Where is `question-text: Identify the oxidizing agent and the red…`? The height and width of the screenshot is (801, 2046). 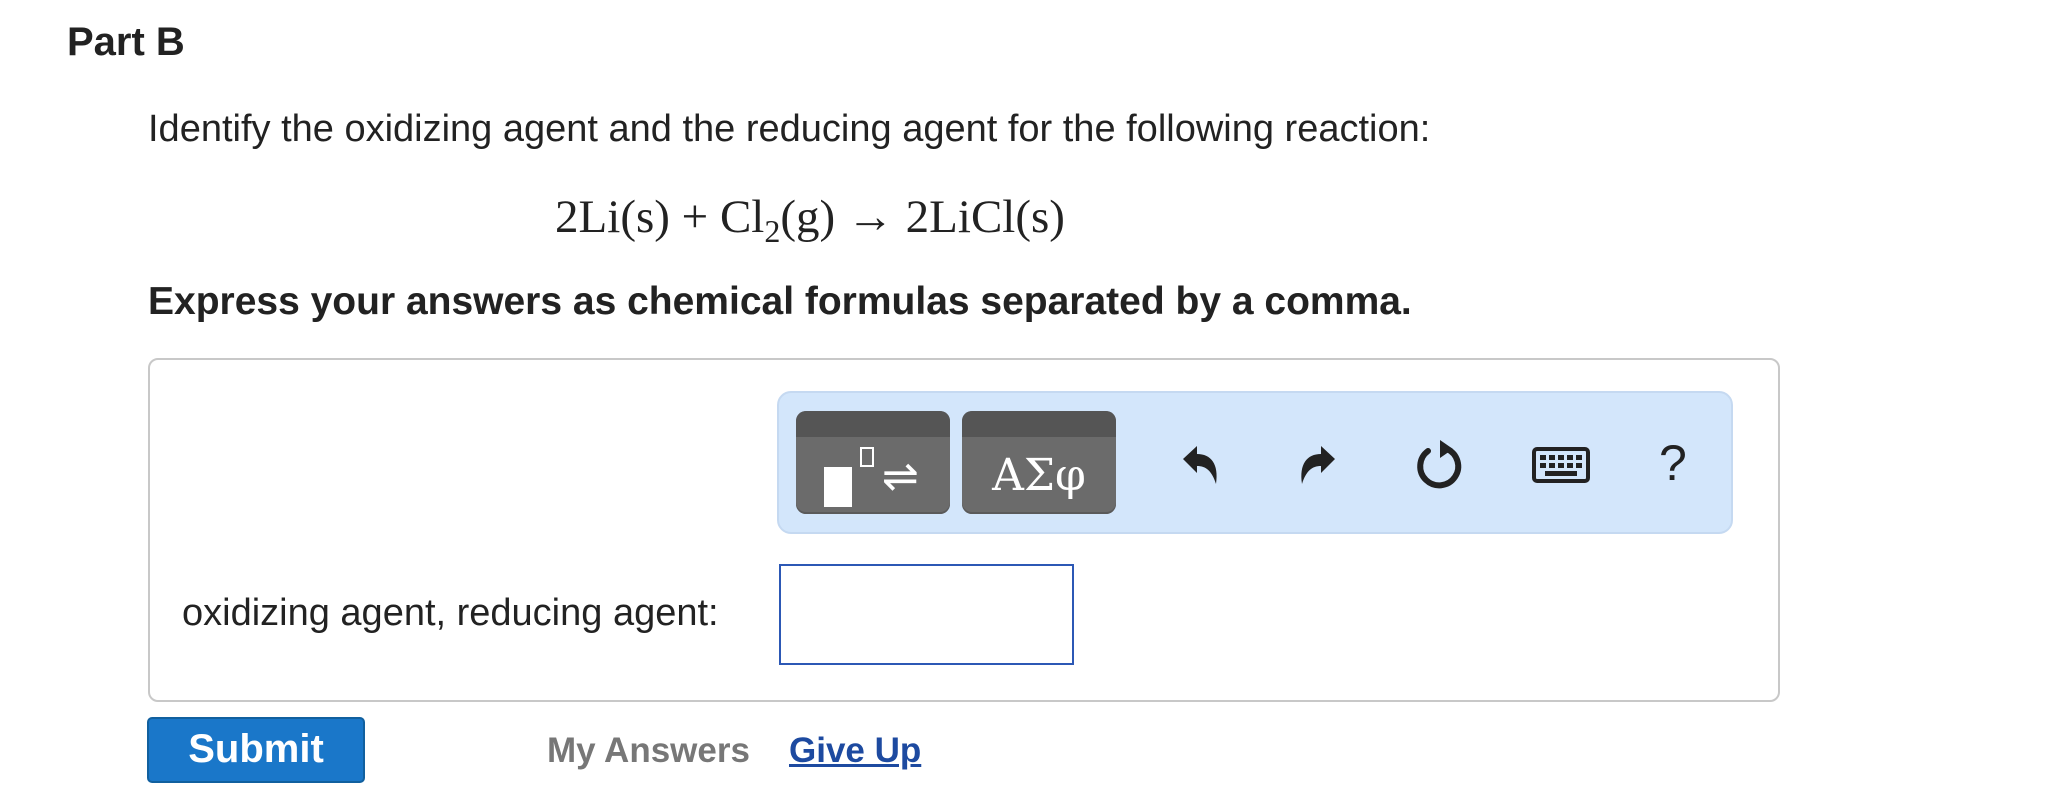
question-text: Identify the oxidizing agent and the red… is located at coordinates (789, 129).